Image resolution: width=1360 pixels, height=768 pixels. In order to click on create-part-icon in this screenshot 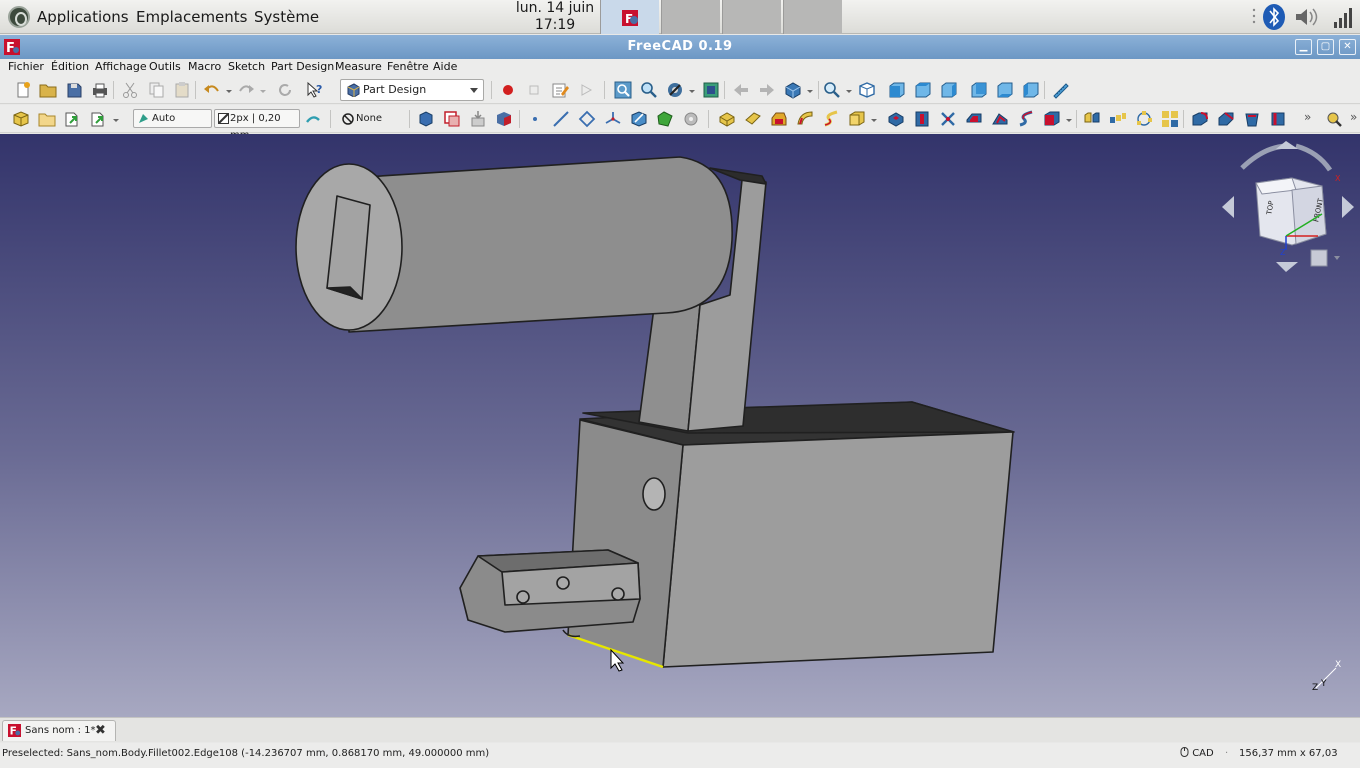, I will do `click(47, 119)`.